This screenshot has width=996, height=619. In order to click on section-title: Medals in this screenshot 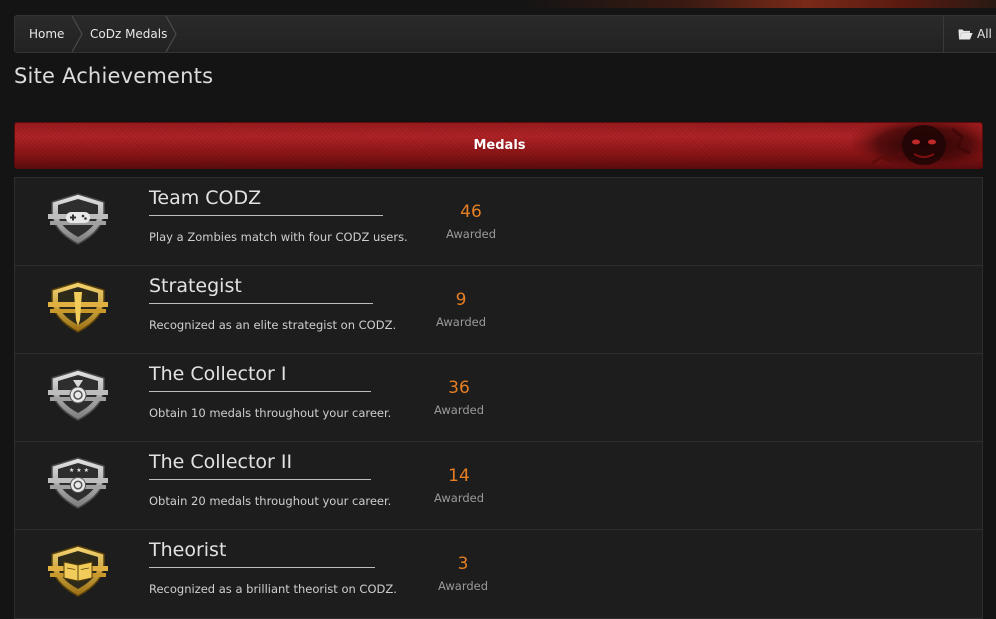, I will do `click(499, 145)`.